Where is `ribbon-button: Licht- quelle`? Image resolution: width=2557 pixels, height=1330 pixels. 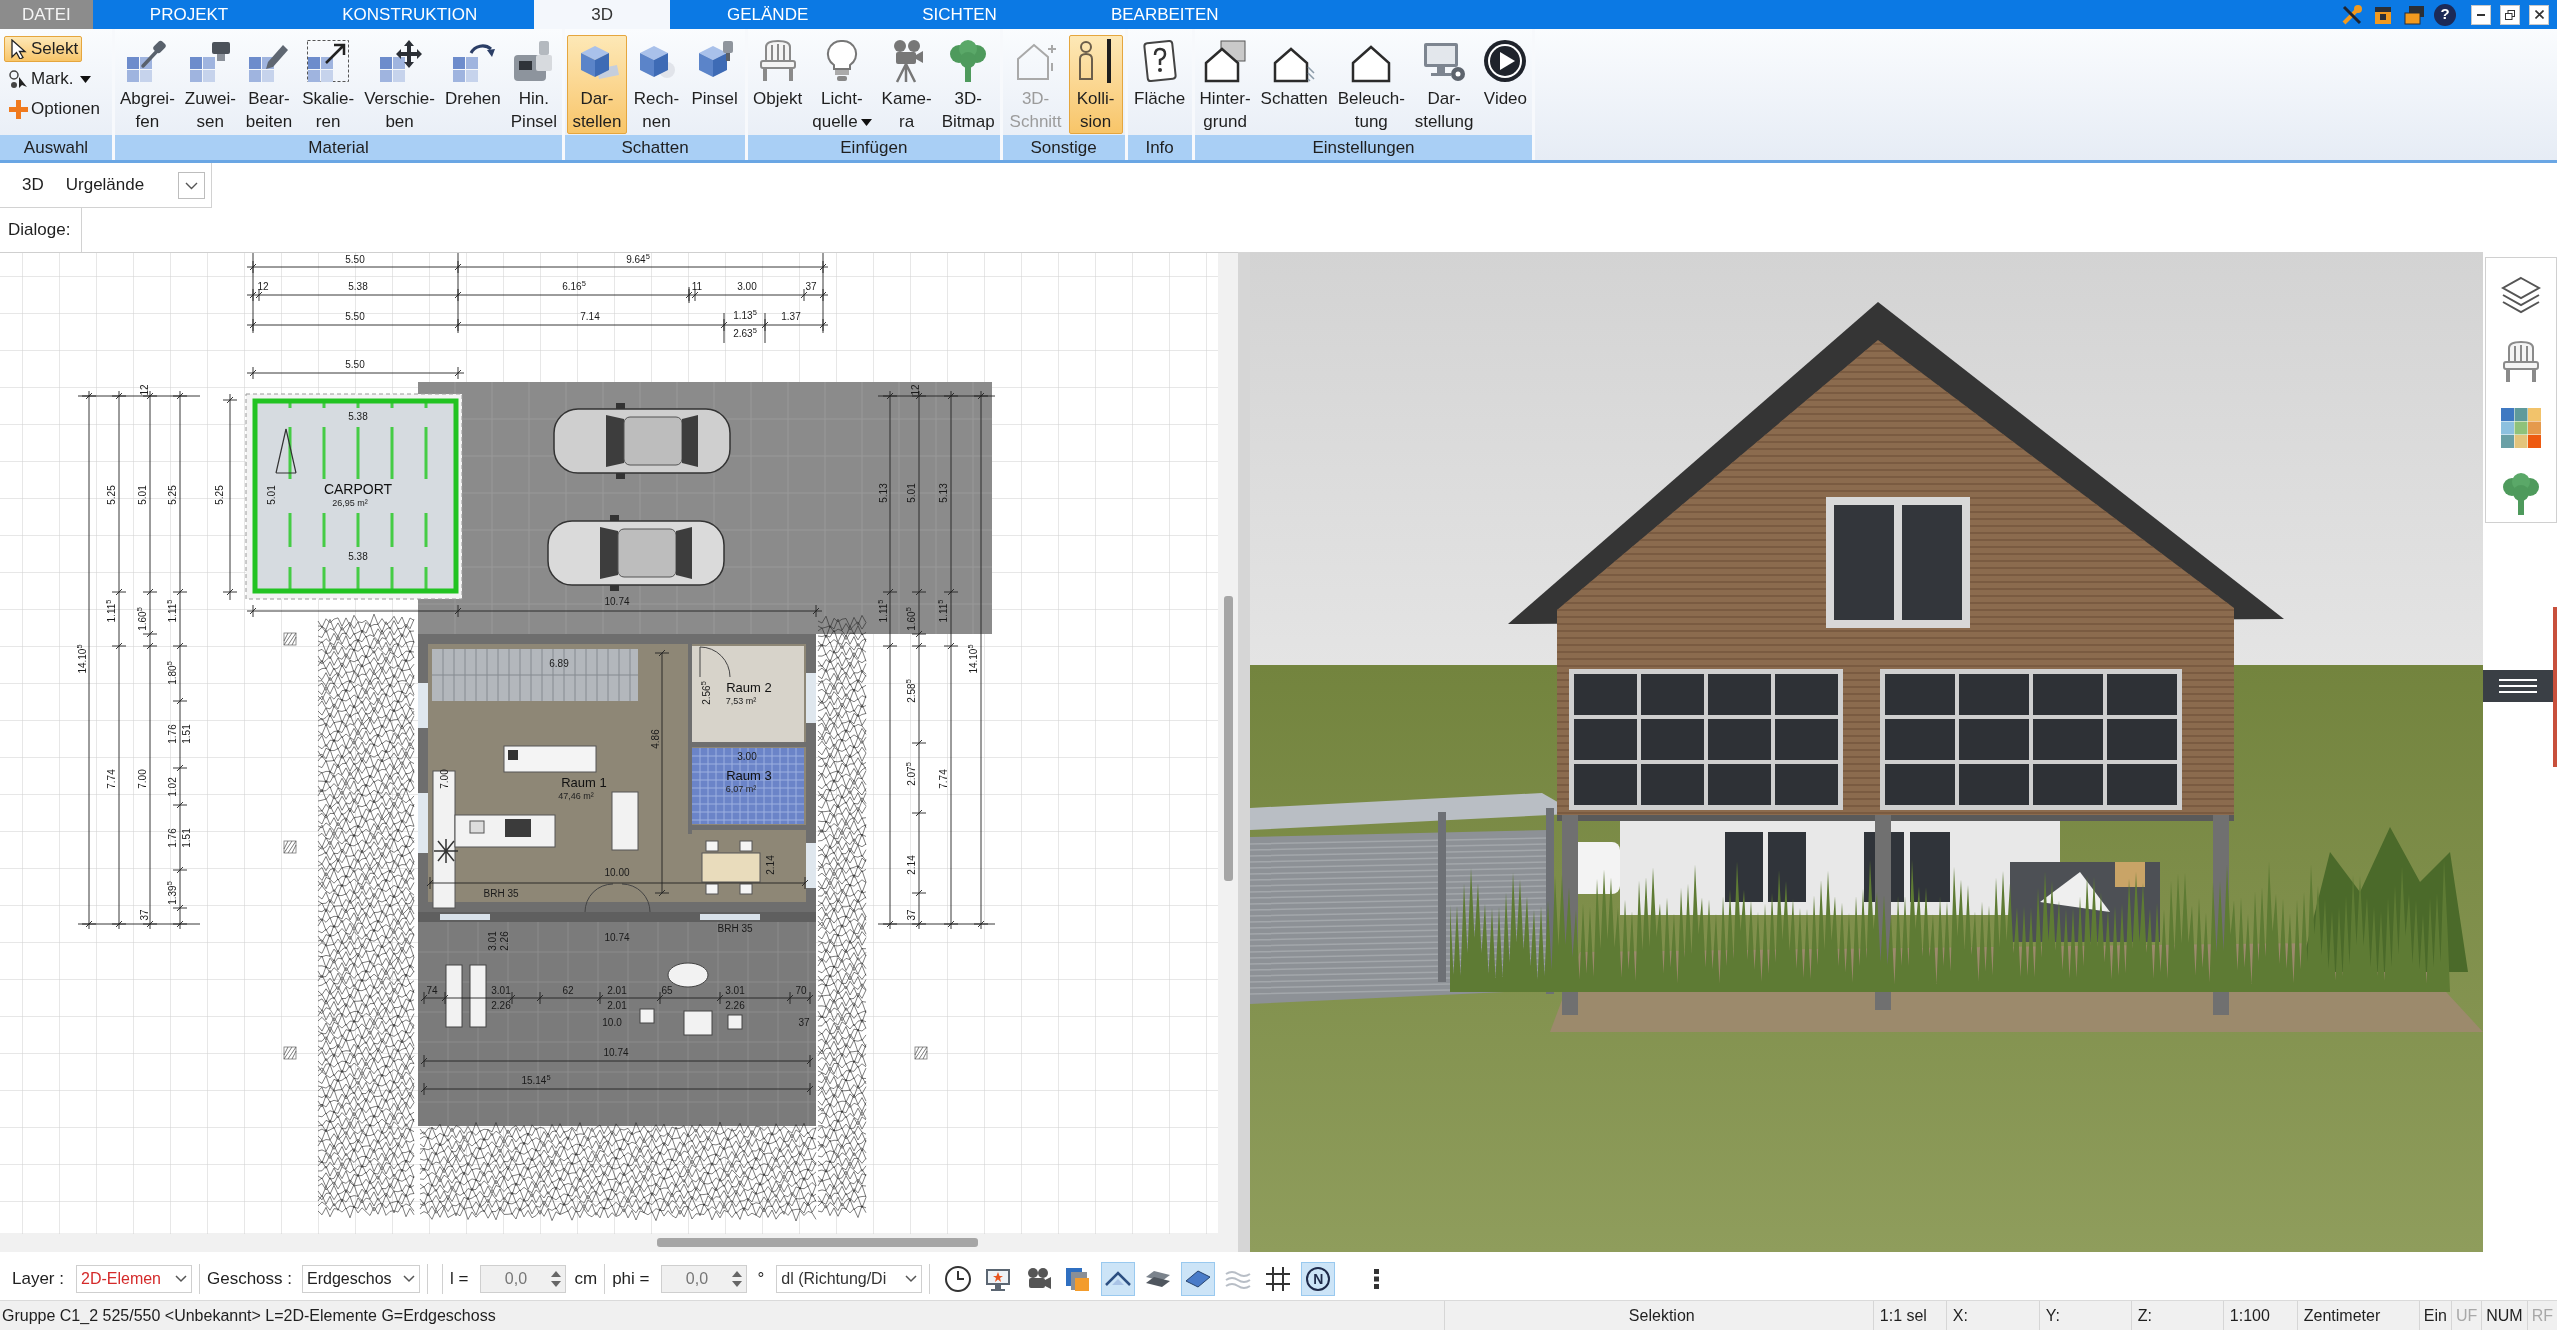
ribbon-button: Licht- quelle is located at coordinates (842, 84).